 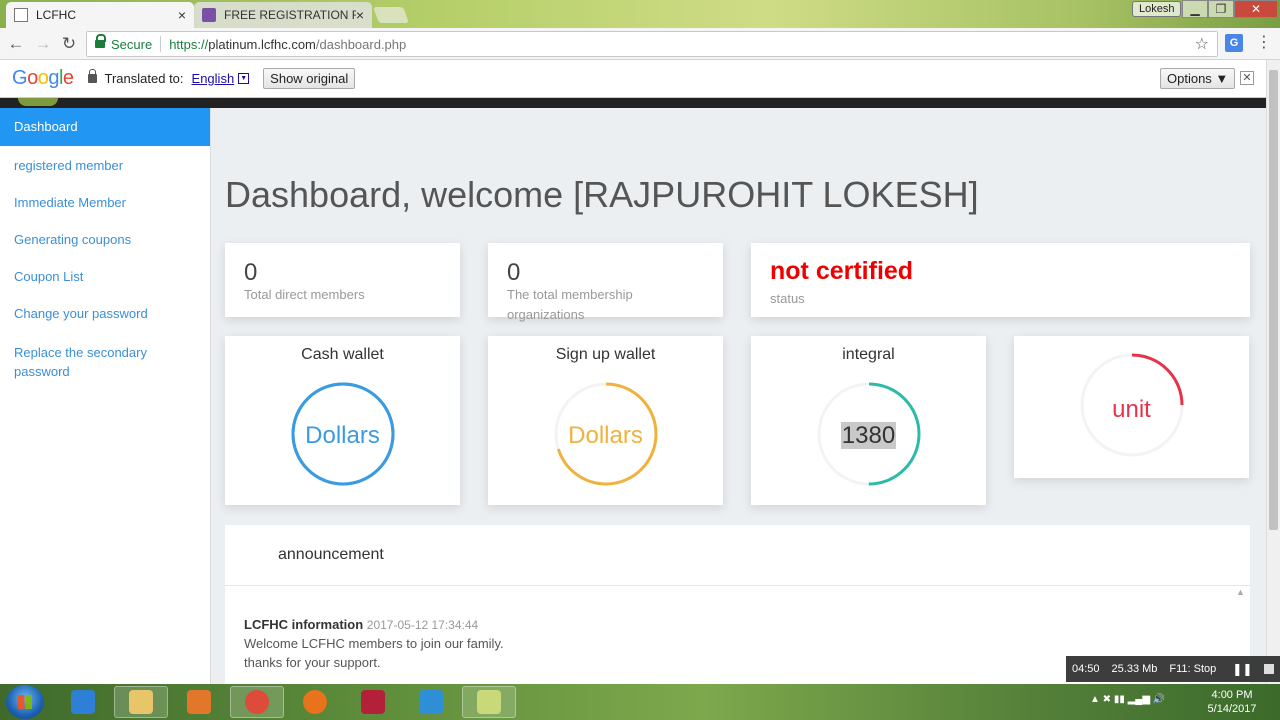 I want to click on google-logo: Google, so click(x=43, y=78).